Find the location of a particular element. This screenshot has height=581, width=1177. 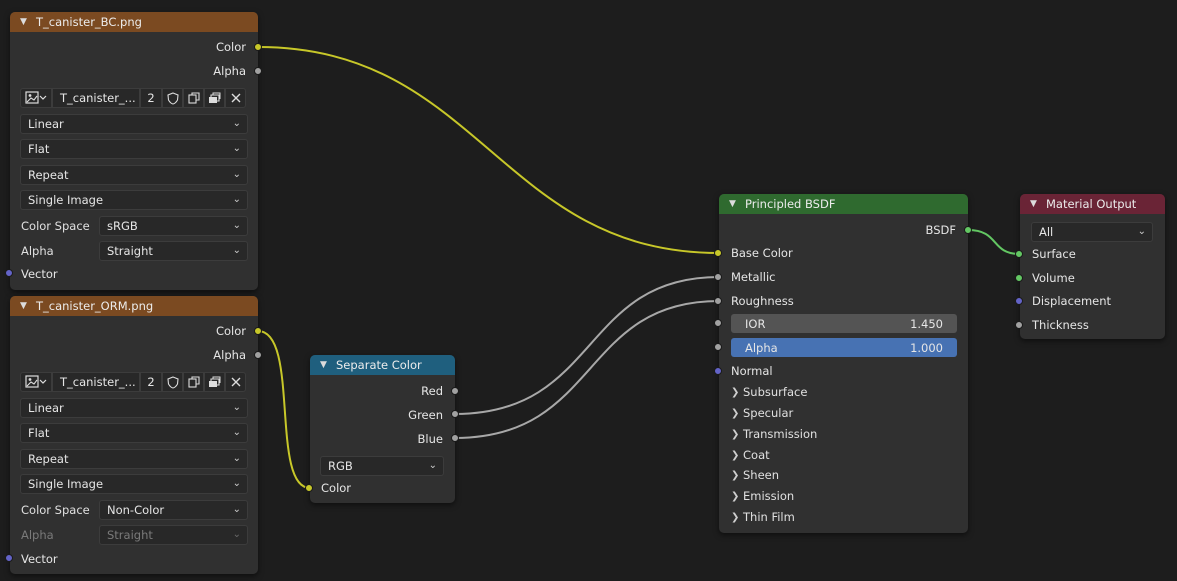

node-header: ▼ T_canister_BC.png is located at coordinates (134, 22).